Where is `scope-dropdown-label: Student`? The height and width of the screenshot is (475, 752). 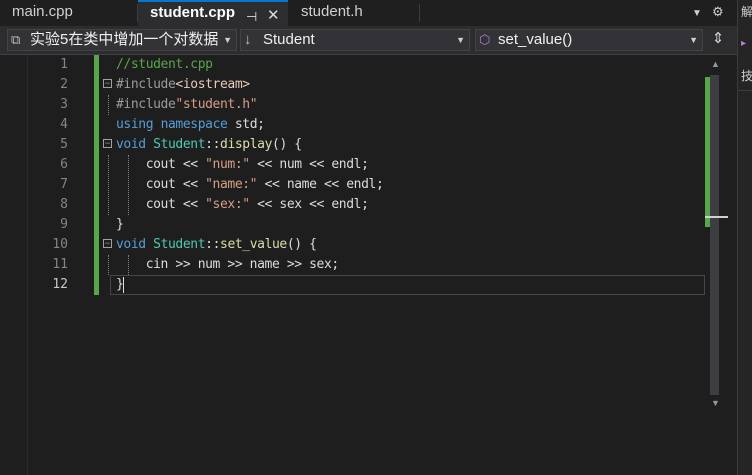 scope-dropdown-label: Student is located at coordinates (289, 39).